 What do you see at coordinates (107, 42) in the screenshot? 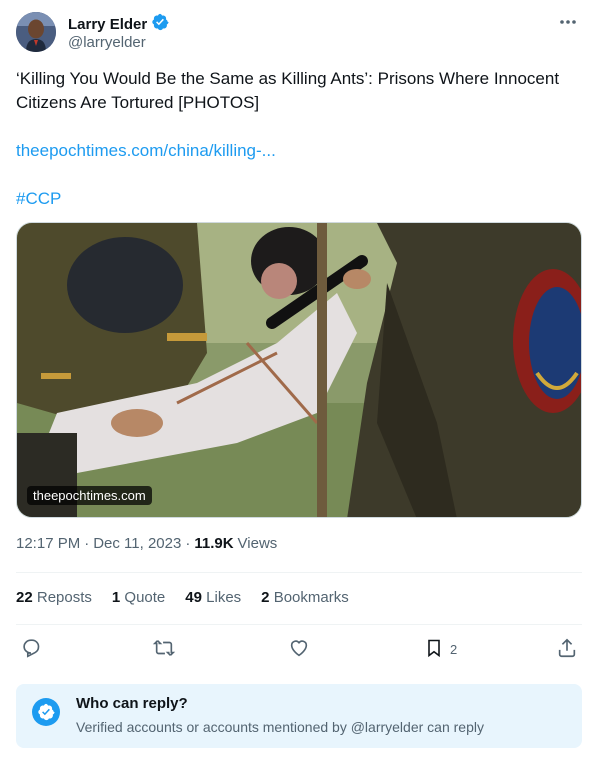
I see `author-handle: @larryelder` at bounding box center [107, 42].